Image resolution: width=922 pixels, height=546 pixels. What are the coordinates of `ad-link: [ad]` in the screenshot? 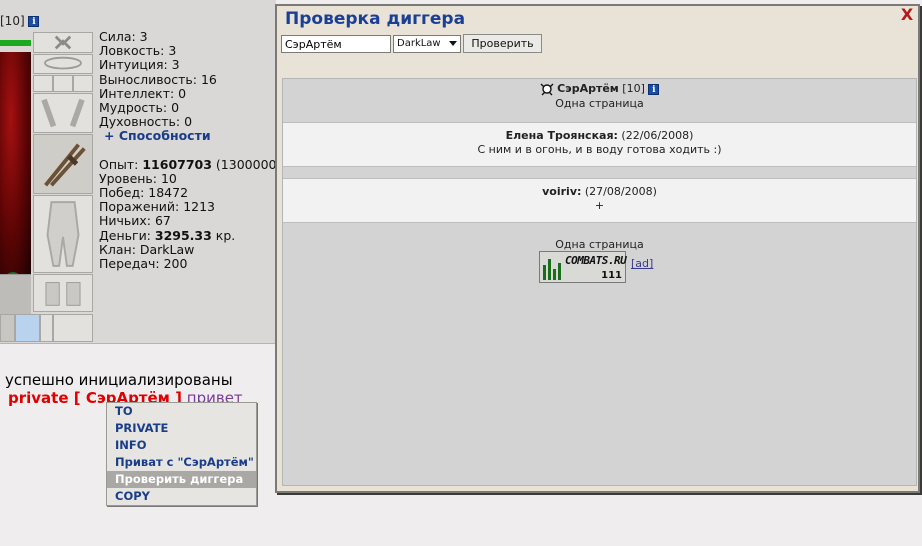 It's located at (642, 263).